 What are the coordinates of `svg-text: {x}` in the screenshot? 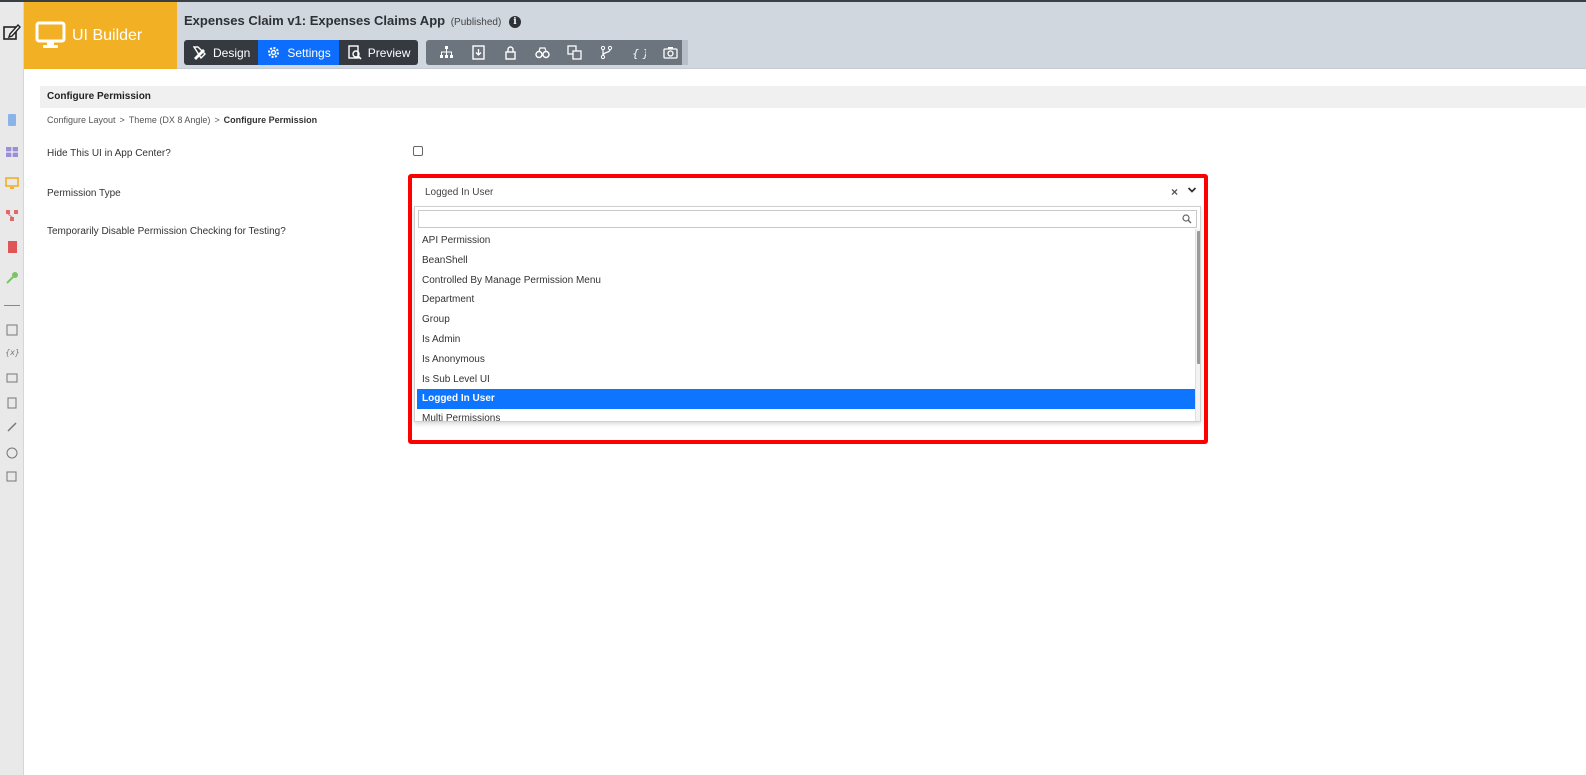 It's located at (12, 352).